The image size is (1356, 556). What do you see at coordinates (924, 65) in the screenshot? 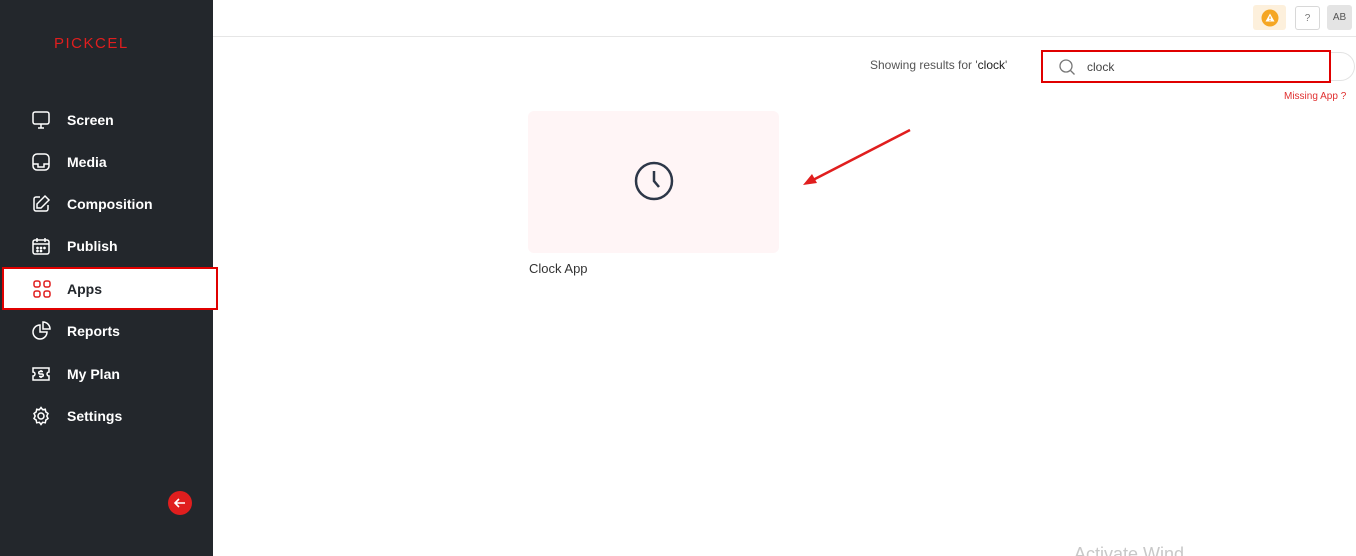
I see `results-prefix: Showing results for '` at bounding box center [924, 65].